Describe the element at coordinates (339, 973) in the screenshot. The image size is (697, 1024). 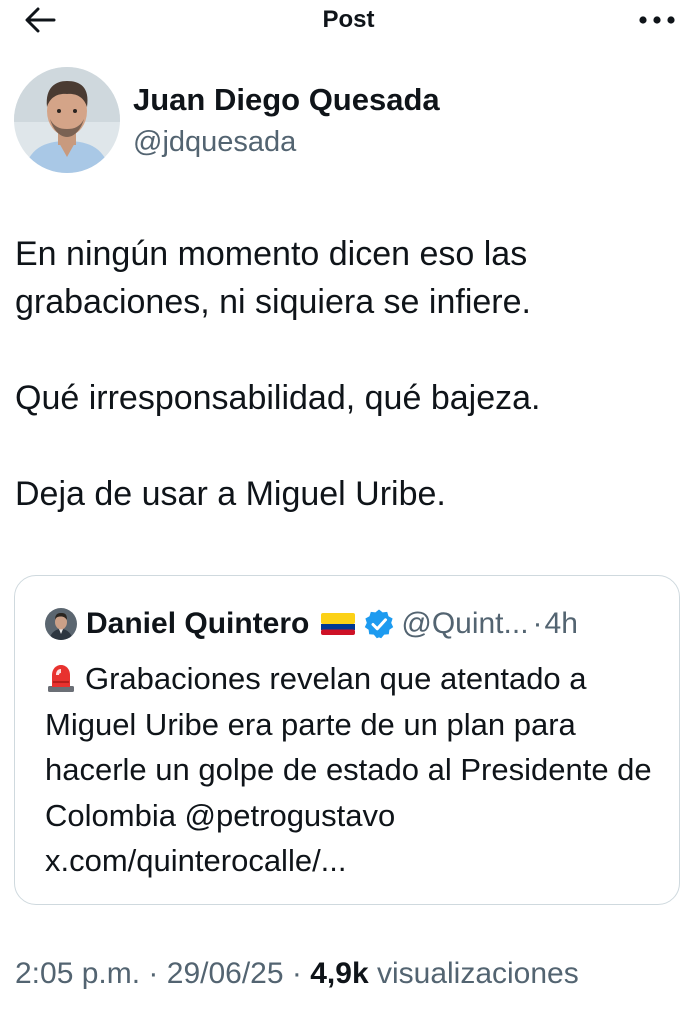
I see `views-count: 4,9k` at that location.